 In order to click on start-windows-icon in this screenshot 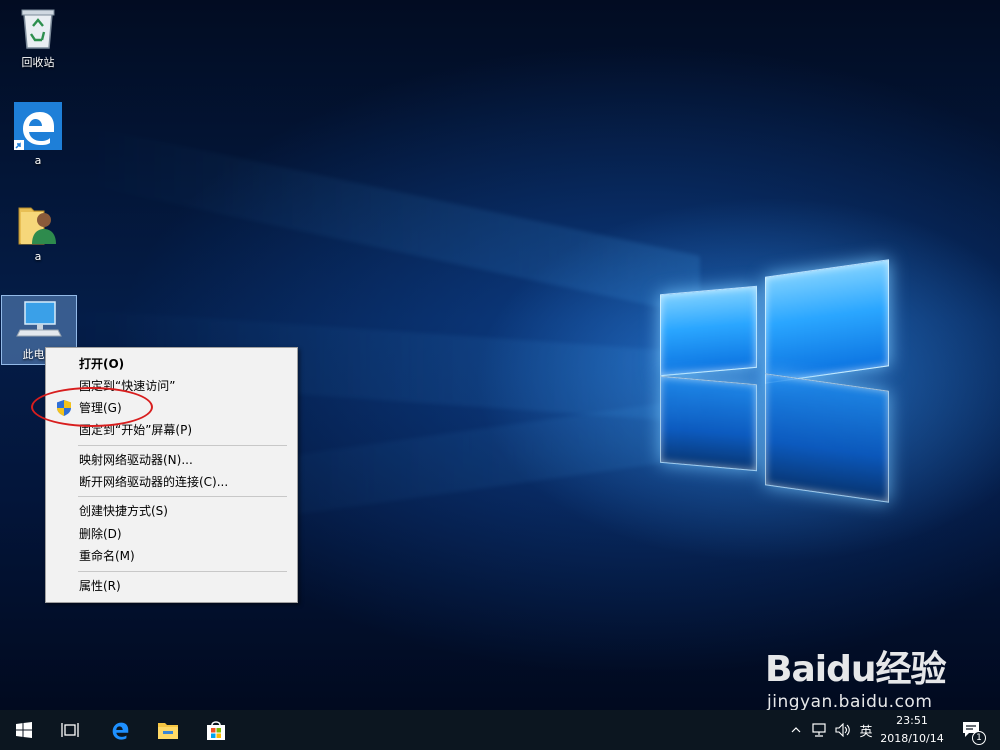, I will do `click(24, 730)`.